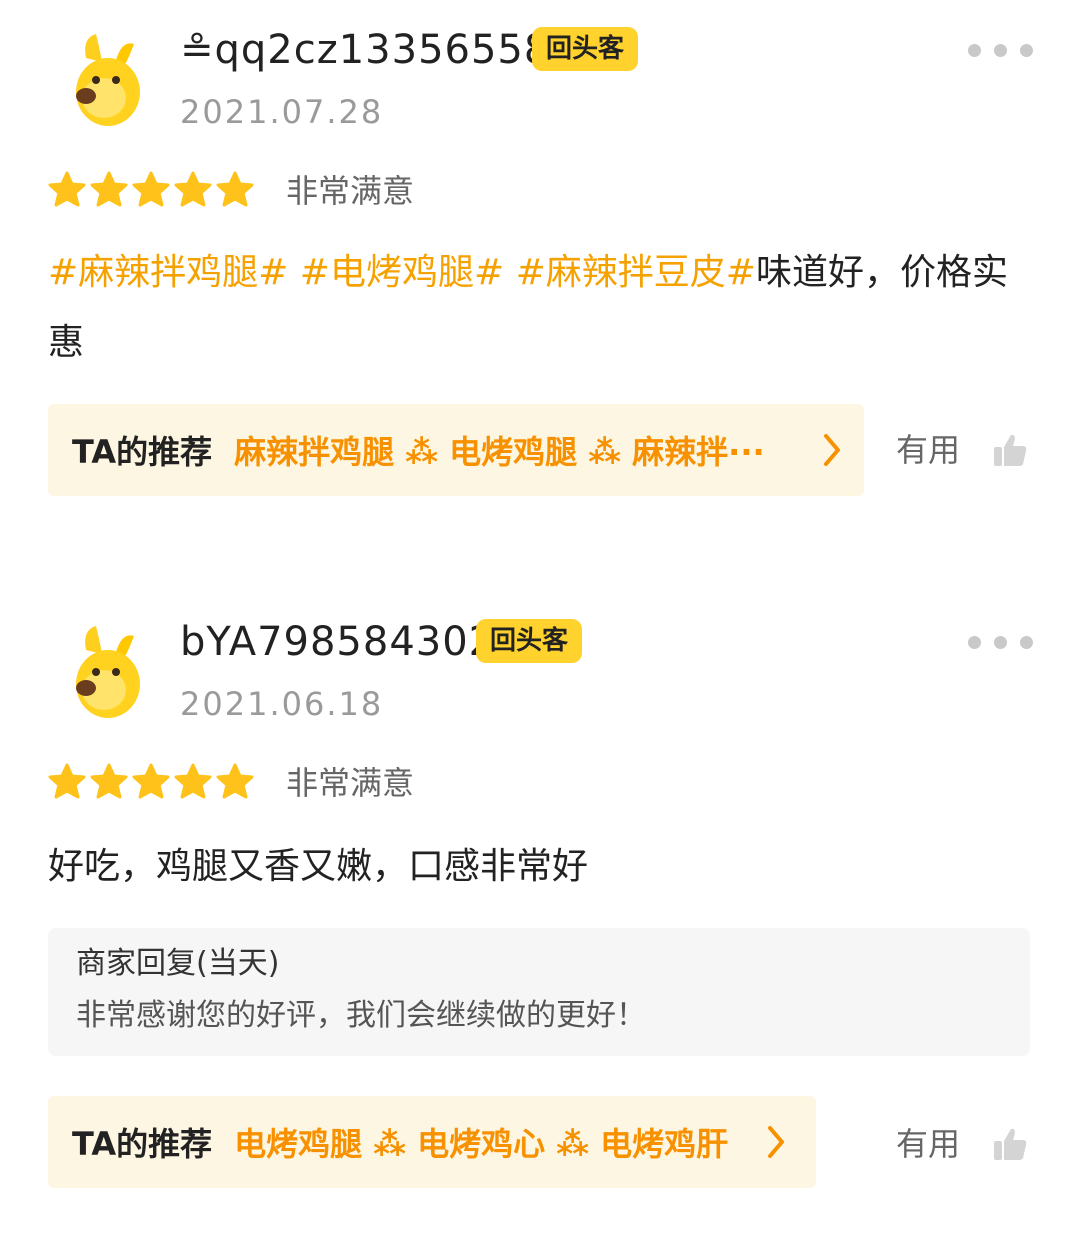  Describe the element at coordinates (499, 452) in the screenshot. I see `recommend-items: 麻辣拌鸡腿 ⁂ 电烤鸡腿 ⁂ 麻辣拌···` at that location.